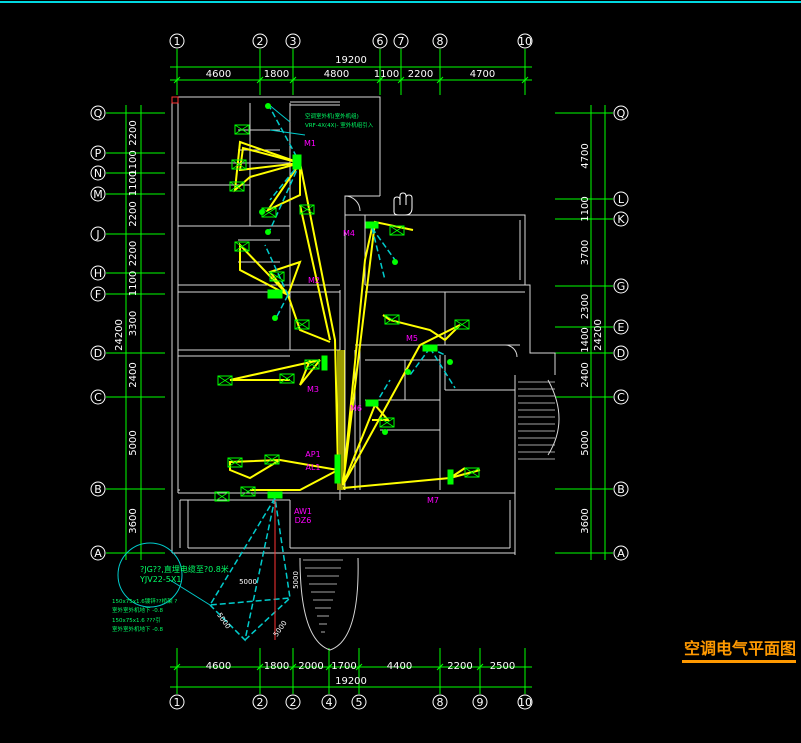  Describe the element at coordinates (403, 204) in the screenshot. I see `hand-cursor-icon` at that location.